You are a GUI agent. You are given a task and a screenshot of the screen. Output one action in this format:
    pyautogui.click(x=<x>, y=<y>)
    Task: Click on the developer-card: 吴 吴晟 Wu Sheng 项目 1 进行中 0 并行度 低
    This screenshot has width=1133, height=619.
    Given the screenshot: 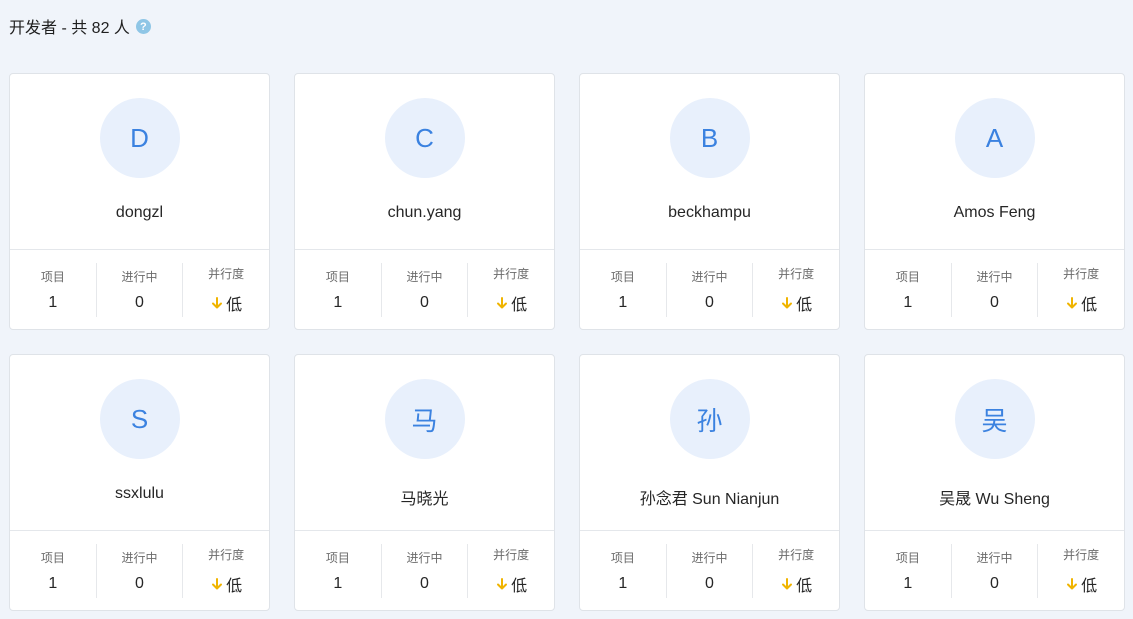 What is the action you would take?
    pyautogui.click(x=994, y=482)
    